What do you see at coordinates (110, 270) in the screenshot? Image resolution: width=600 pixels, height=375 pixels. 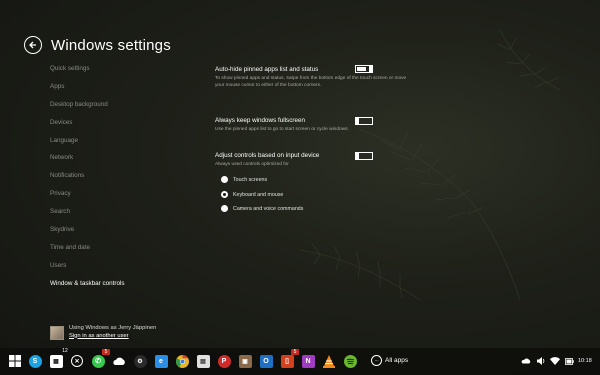 I see `sidebar-item-users: Users` at bounding box center [110, 270].